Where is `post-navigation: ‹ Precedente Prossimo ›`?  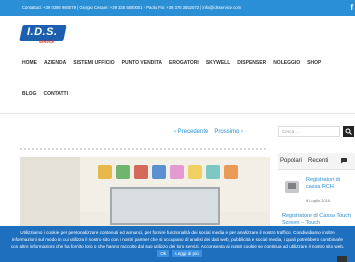
post-navigation: ‹ Precedente Prossimo › is located at coordinates (208, 132).